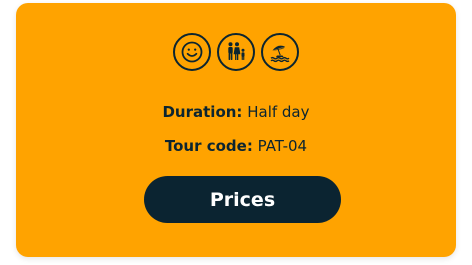 This screenshot has width=472, height=265. What do you see at coordinates (280, 52) in the screenshot?
I see `beach-umbrella-icon` at bounding box center [280, 52].